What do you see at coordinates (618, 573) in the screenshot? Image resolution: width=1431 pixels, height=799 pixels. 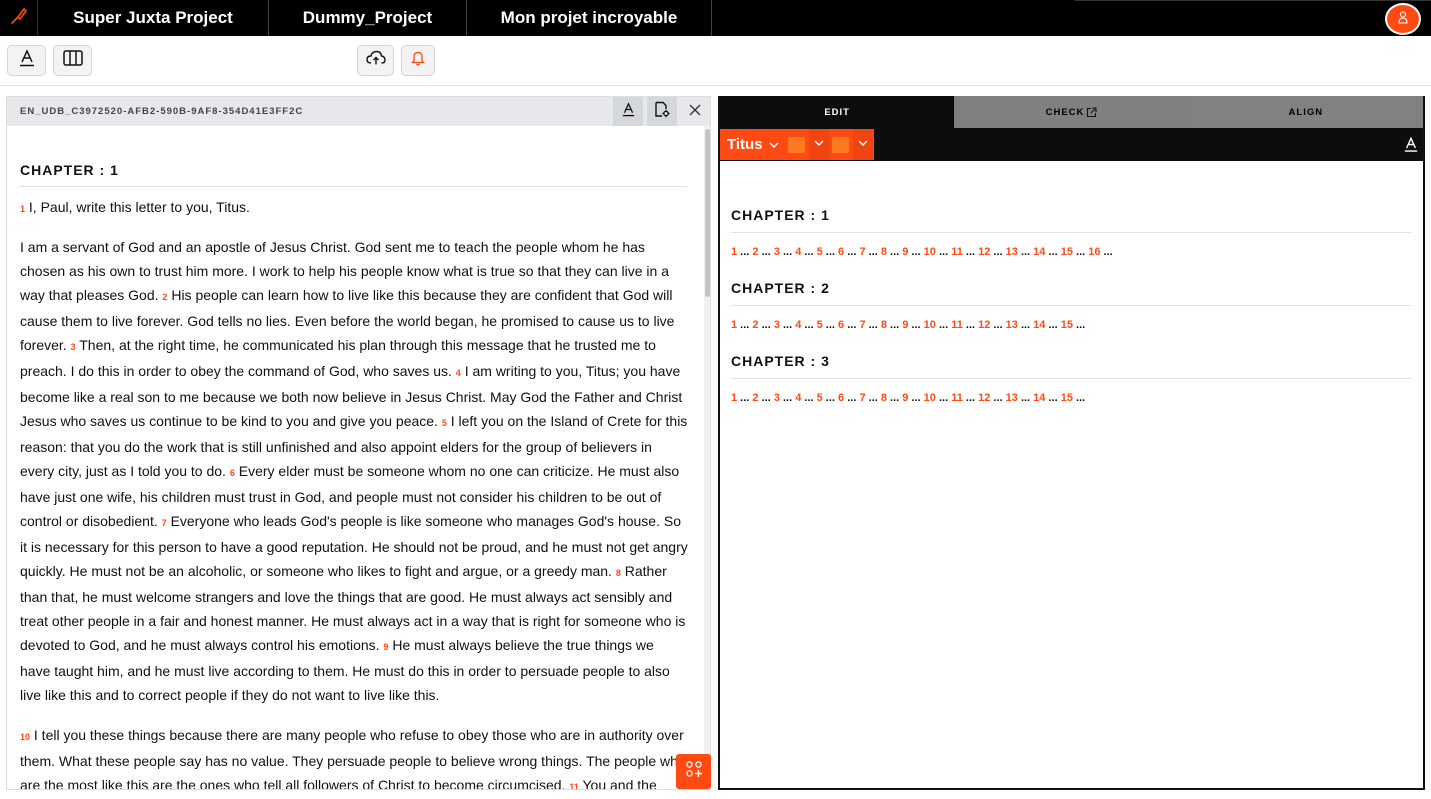 I see `verse-number: 8` at bounding box center [618, 573].